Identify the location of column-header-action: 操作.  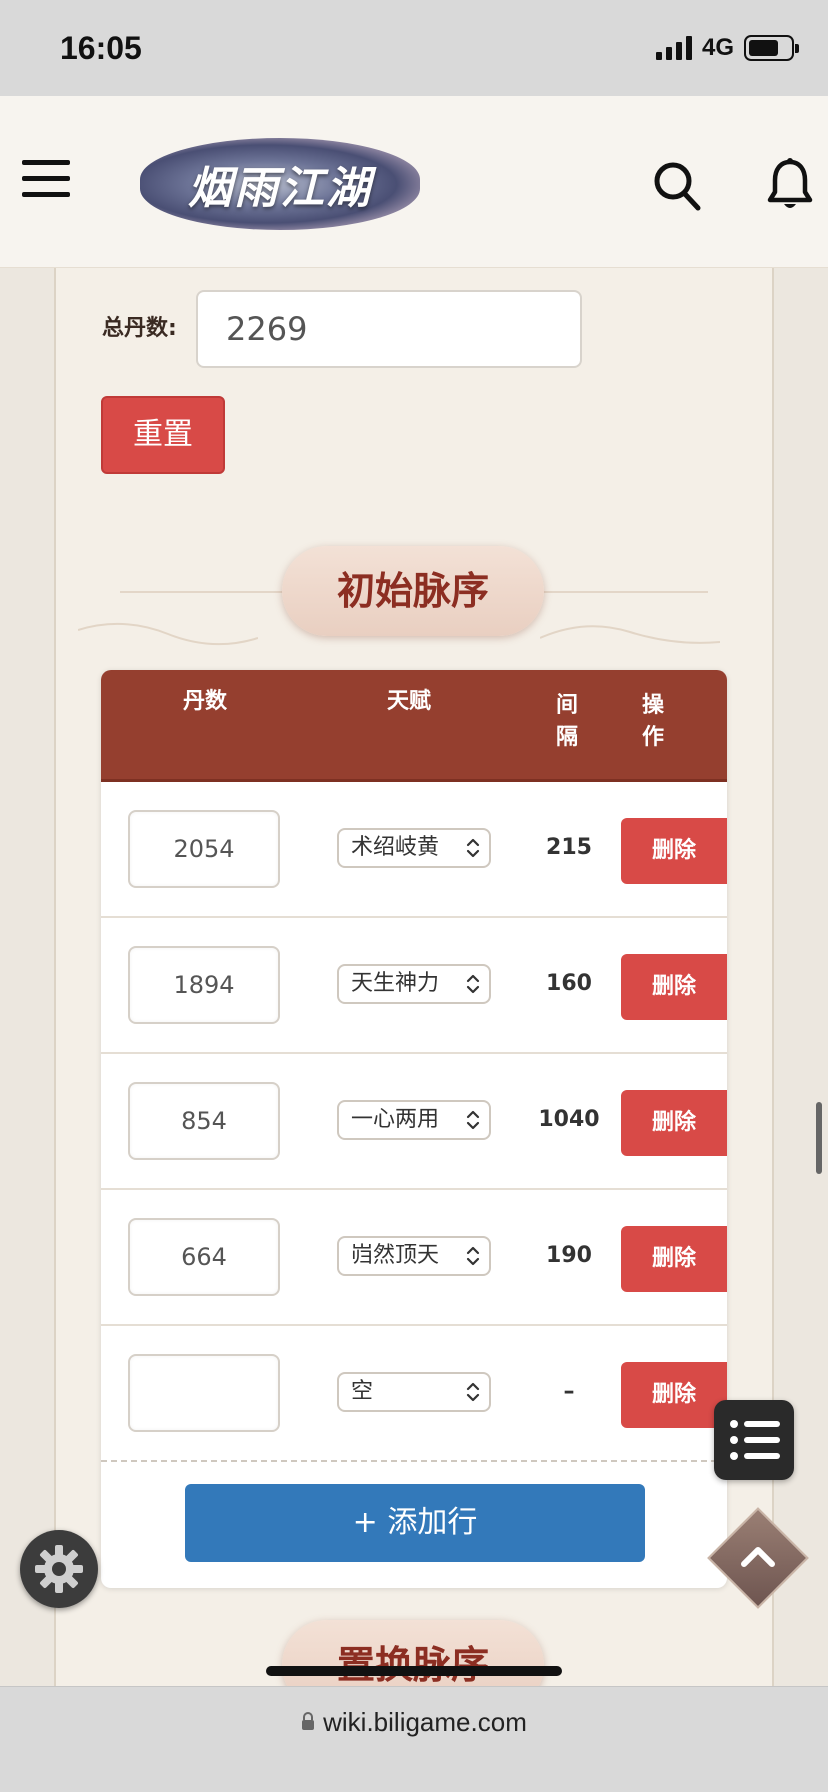
(652, 721).